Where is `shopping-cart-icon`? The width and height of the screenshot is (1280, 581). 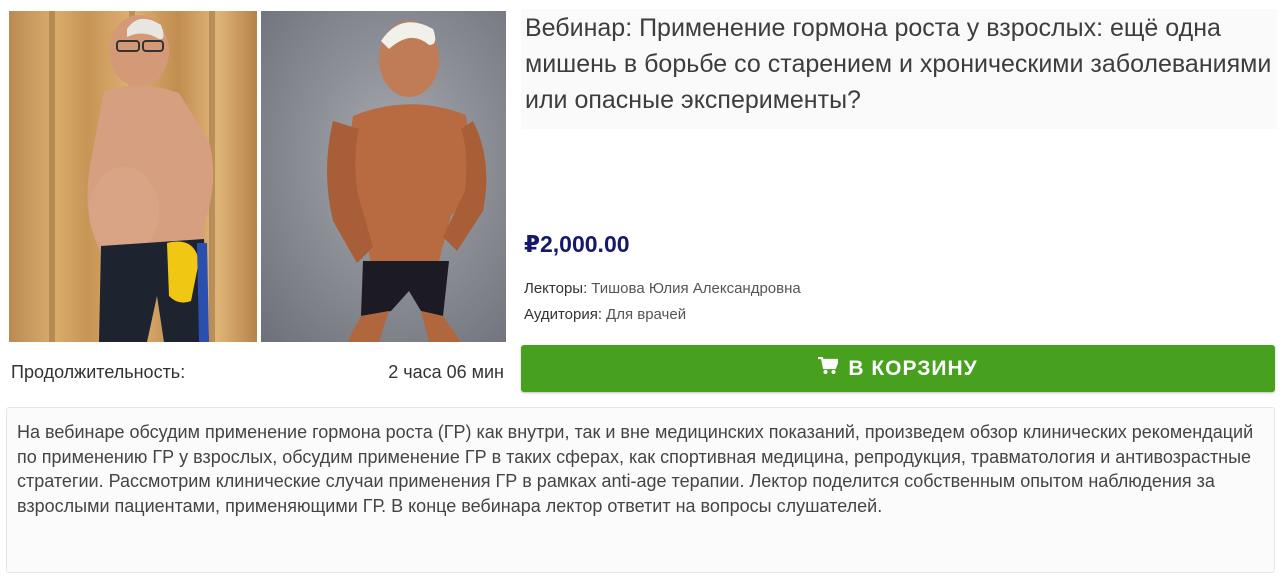 shopping-cart-icon is located at coordinates (829, 368).